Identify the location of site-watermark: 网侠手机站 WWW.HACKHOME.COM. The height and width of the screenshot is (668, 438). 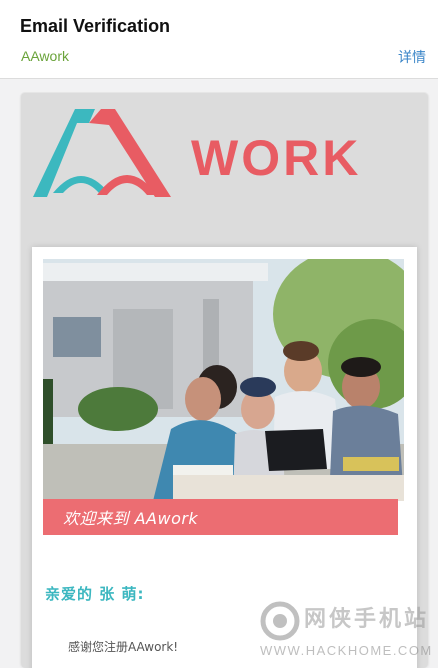
(346, 631).